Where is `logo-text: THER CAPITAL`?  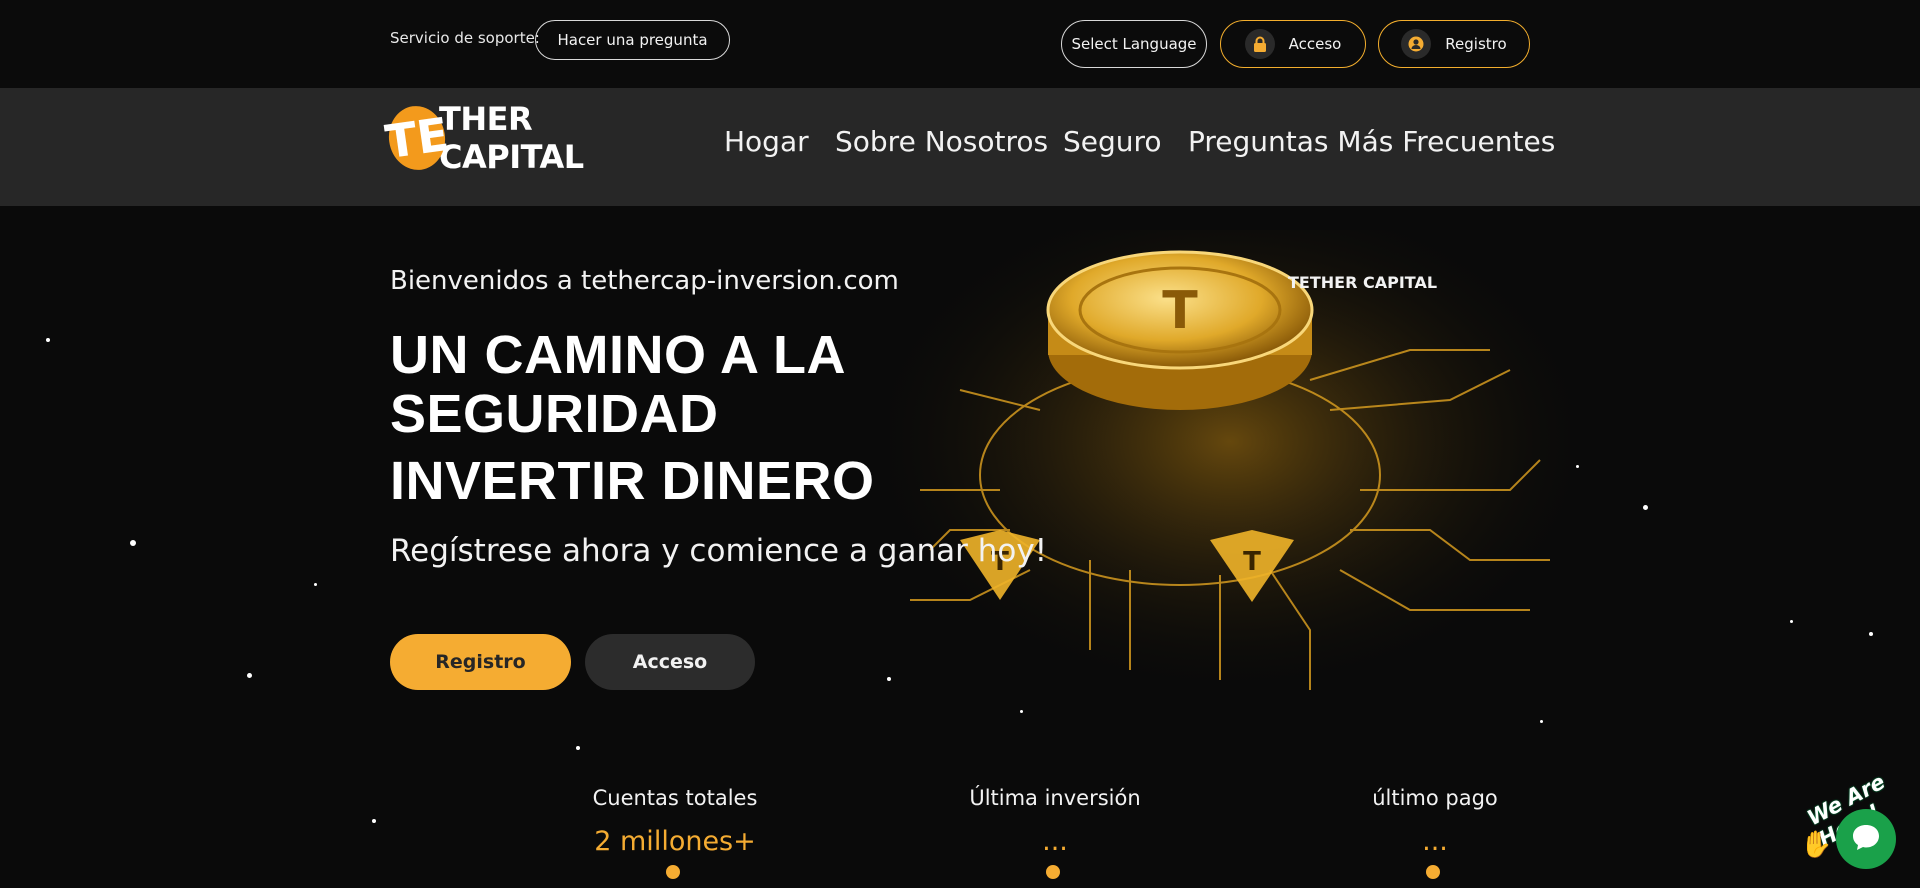
logo-text: THER CAPITAL is located at coordinates (511, 138).